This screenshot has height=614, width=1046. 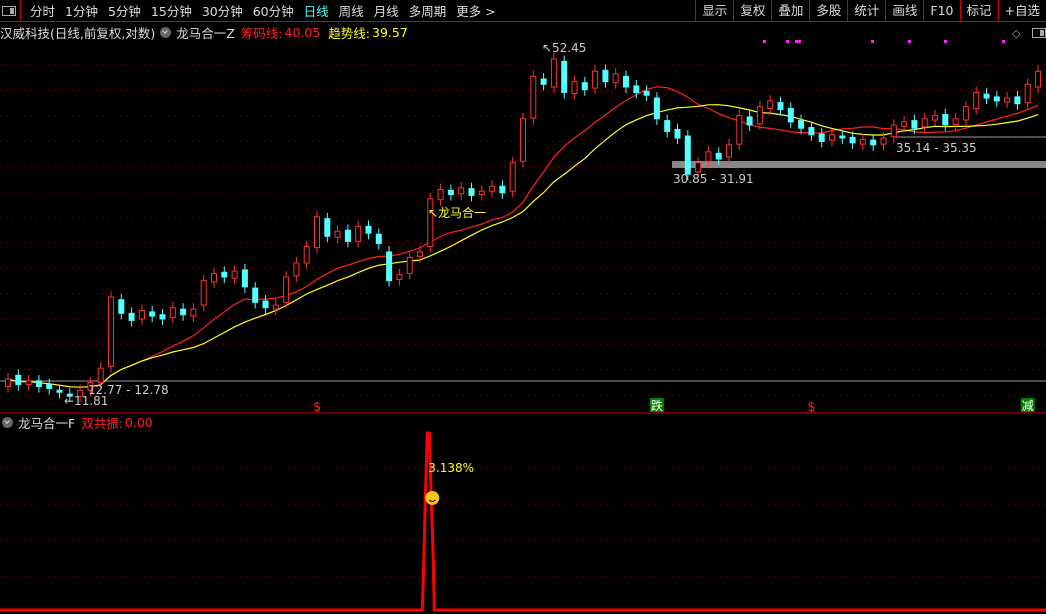 I want to click on indicator-dropdown-icon, so click(x=7, y=422).